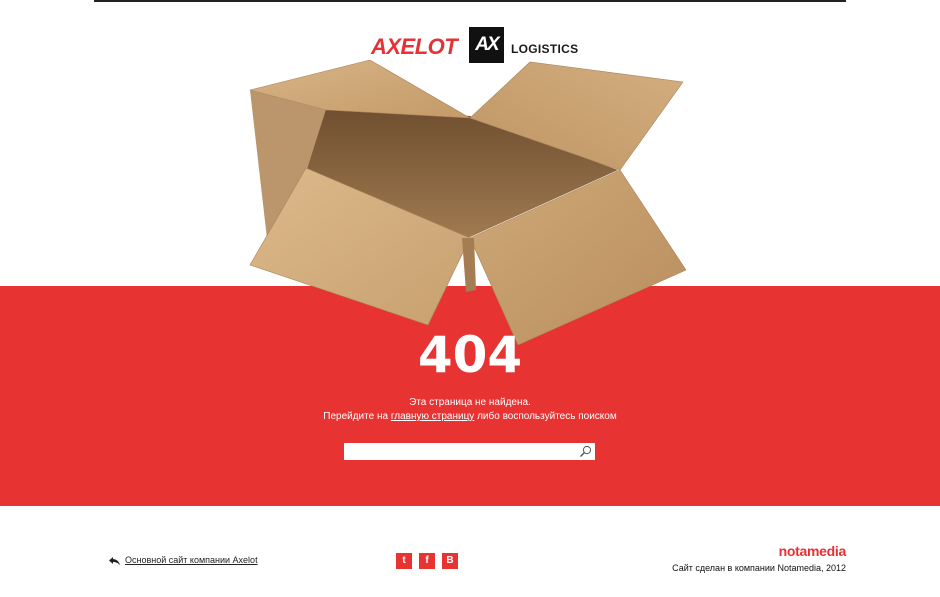 This screenshot has width=940, height=597. What do you see at coordinates (404, 561) in the screenshot?
I see `twitter-icon: t` at bounding box center [404, 561].